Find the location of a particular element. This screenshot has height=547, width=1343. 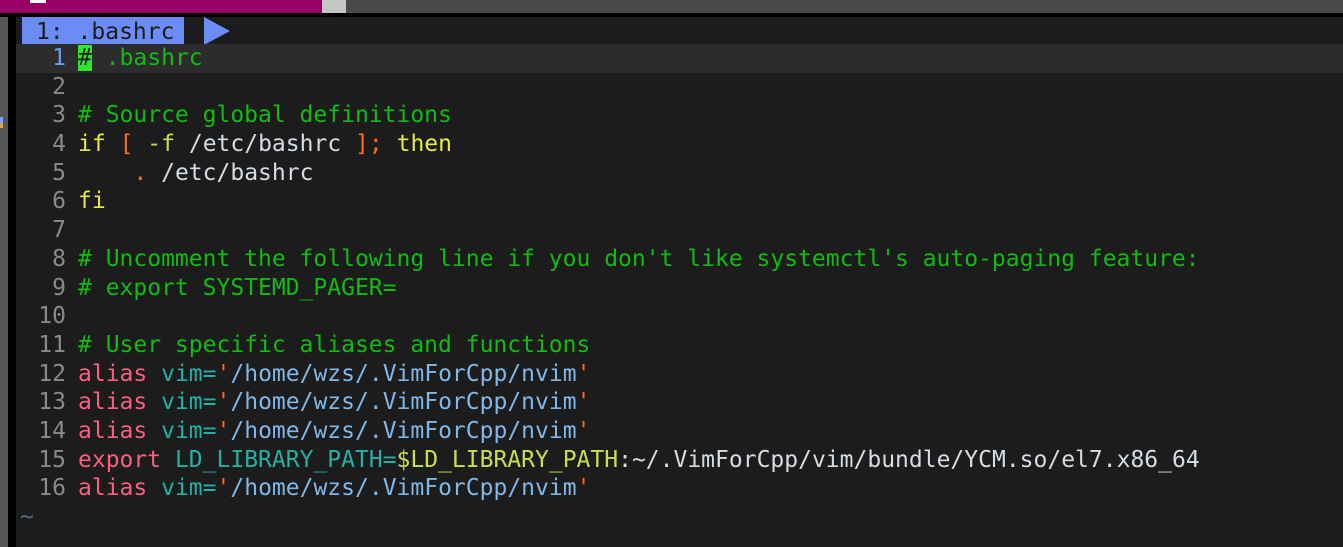

editor-line: 11 # User specific aliases and functions is located at coordinates (679, 345).